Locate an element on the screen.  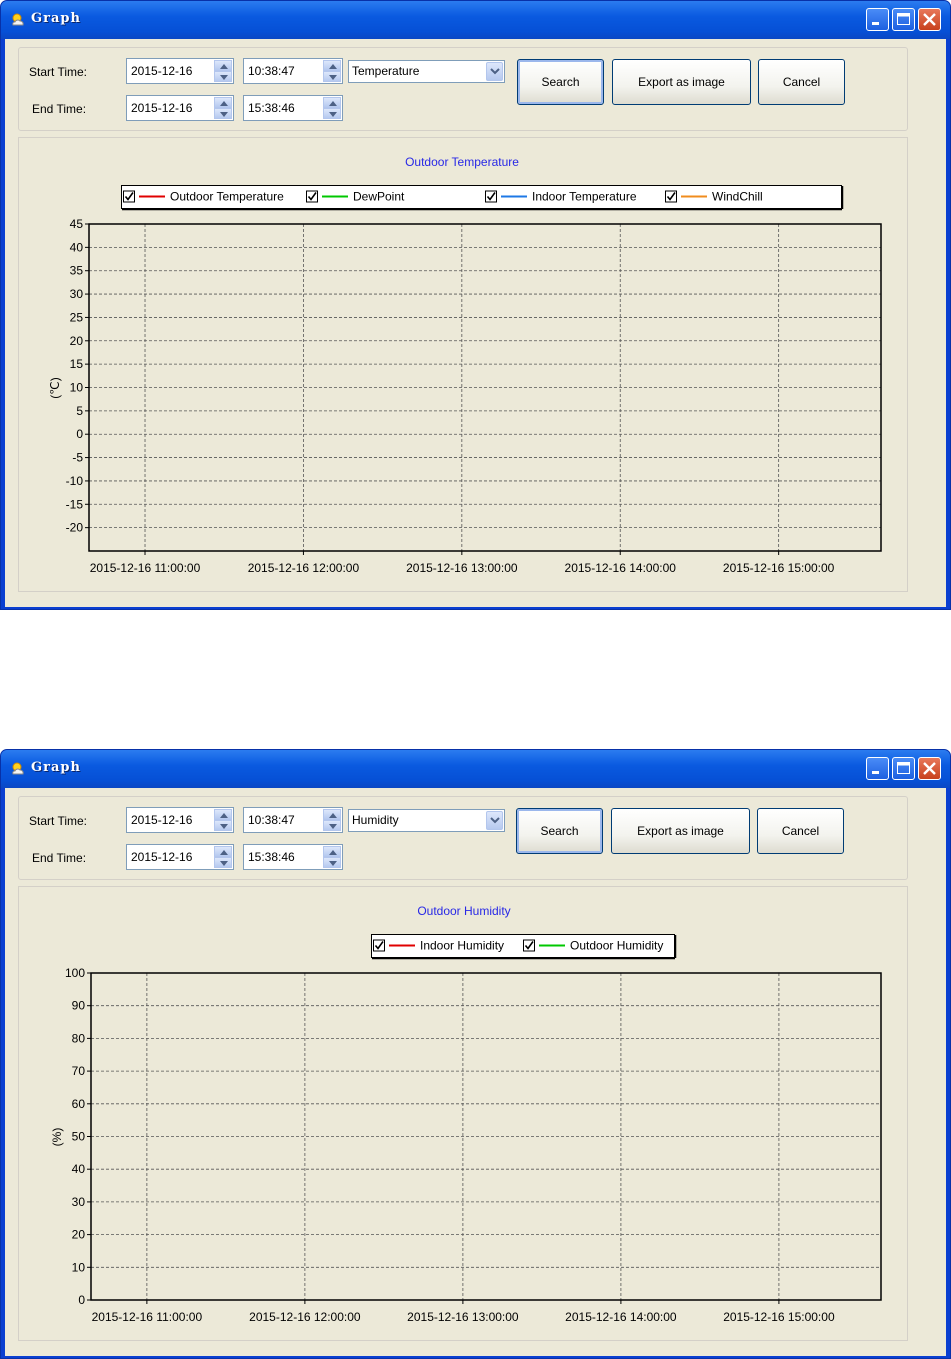
chevron-down-icon is located at coordinates (495, 820).